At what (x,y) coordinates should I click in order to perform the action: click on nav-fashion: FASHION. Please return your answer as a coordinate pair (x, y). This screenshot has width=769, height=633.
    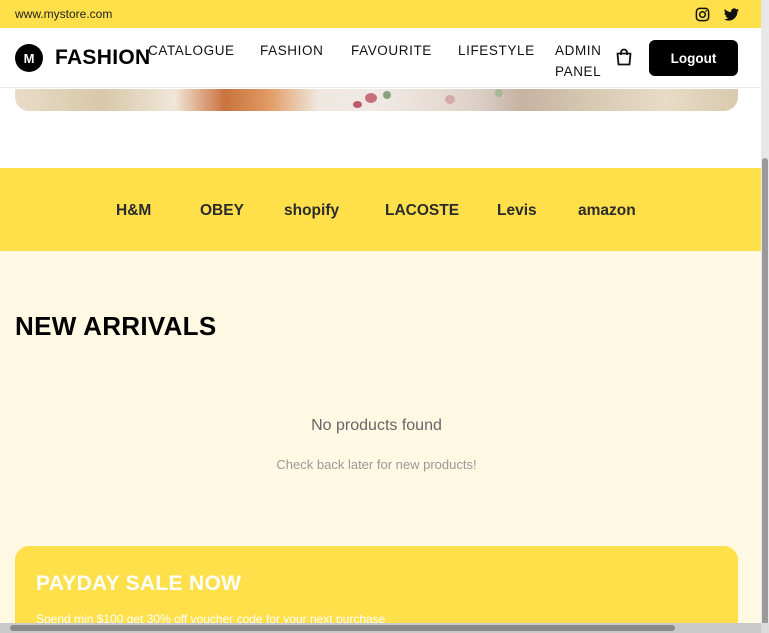
    Looking at the image, I should click on (291, 50).